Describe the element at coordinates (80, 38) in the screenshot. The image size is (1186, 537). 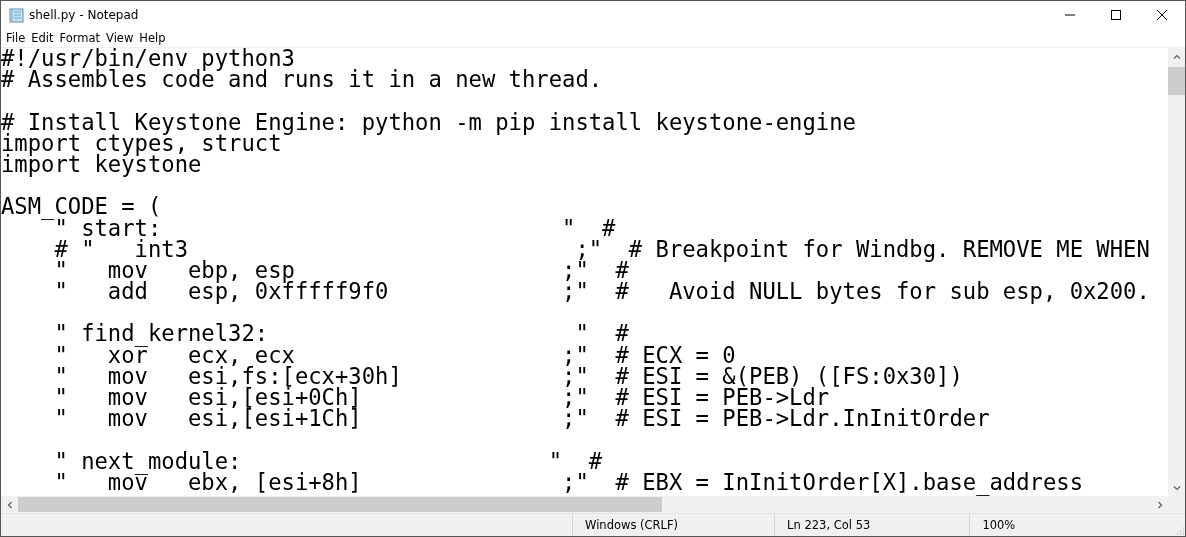
I see `menu-item: Format` at that location.